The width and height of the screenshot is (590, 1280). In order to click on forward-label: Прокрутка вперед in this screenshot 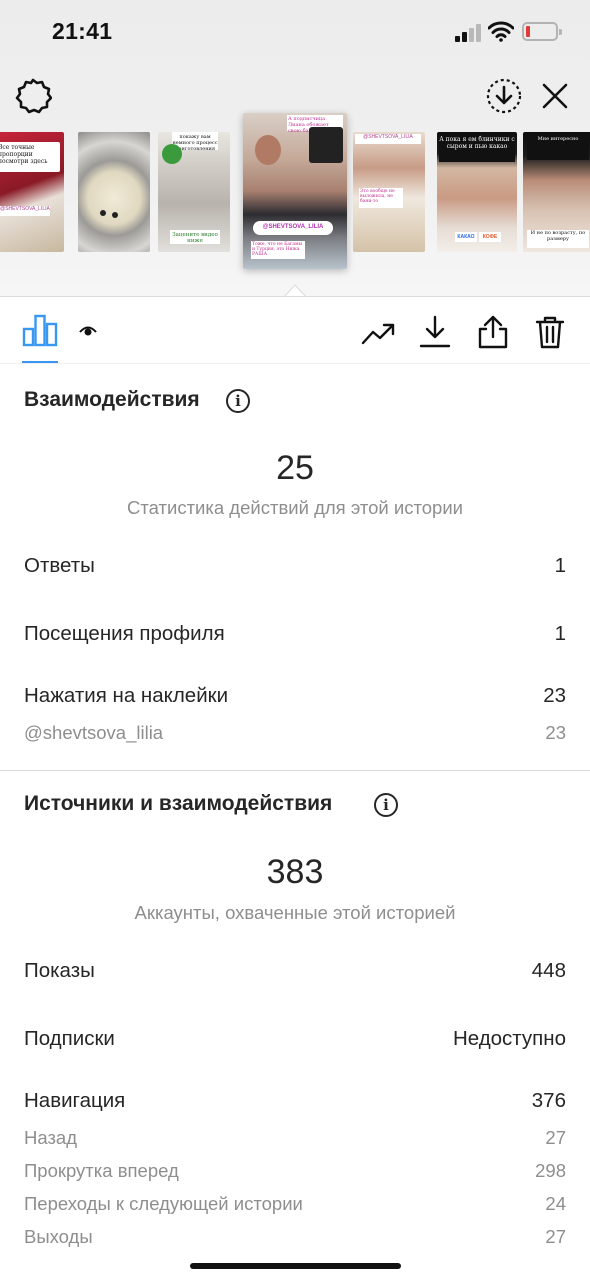, I will do `click(101, 1170)`.